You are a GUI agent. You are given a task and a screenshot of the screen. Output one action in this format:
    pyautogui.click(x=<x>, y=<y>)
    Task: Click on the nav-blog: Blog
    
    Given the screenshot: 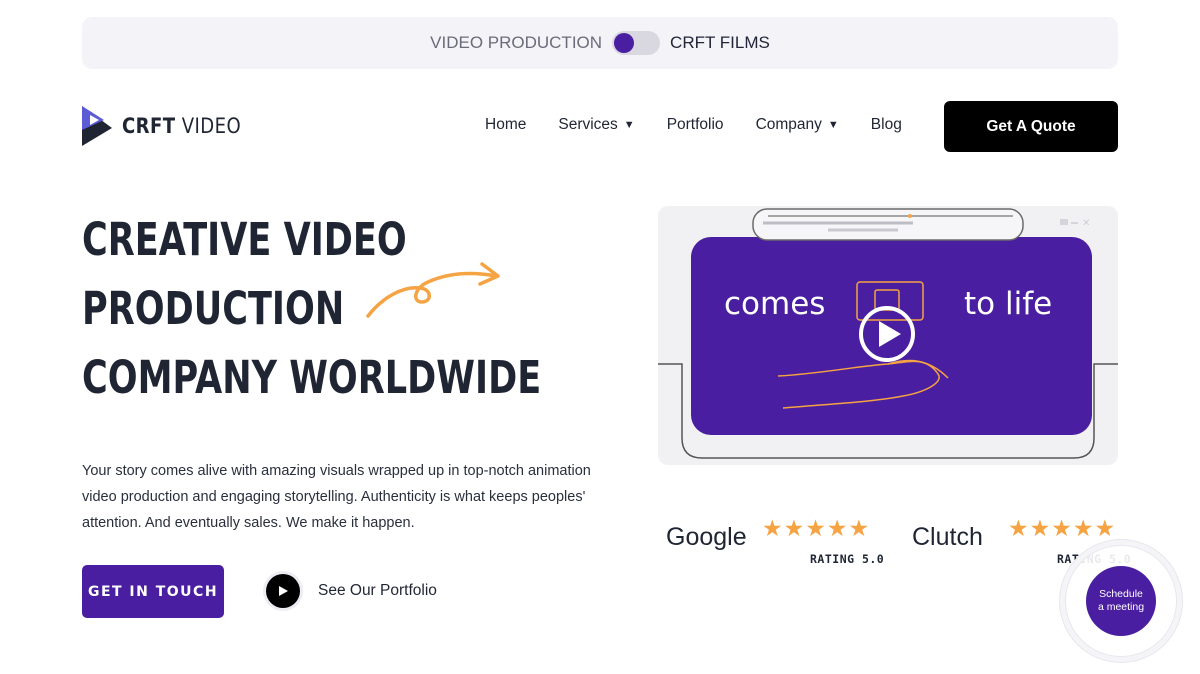 What is the action you would take?
    pyautogui.click(x=886, y=125)
    